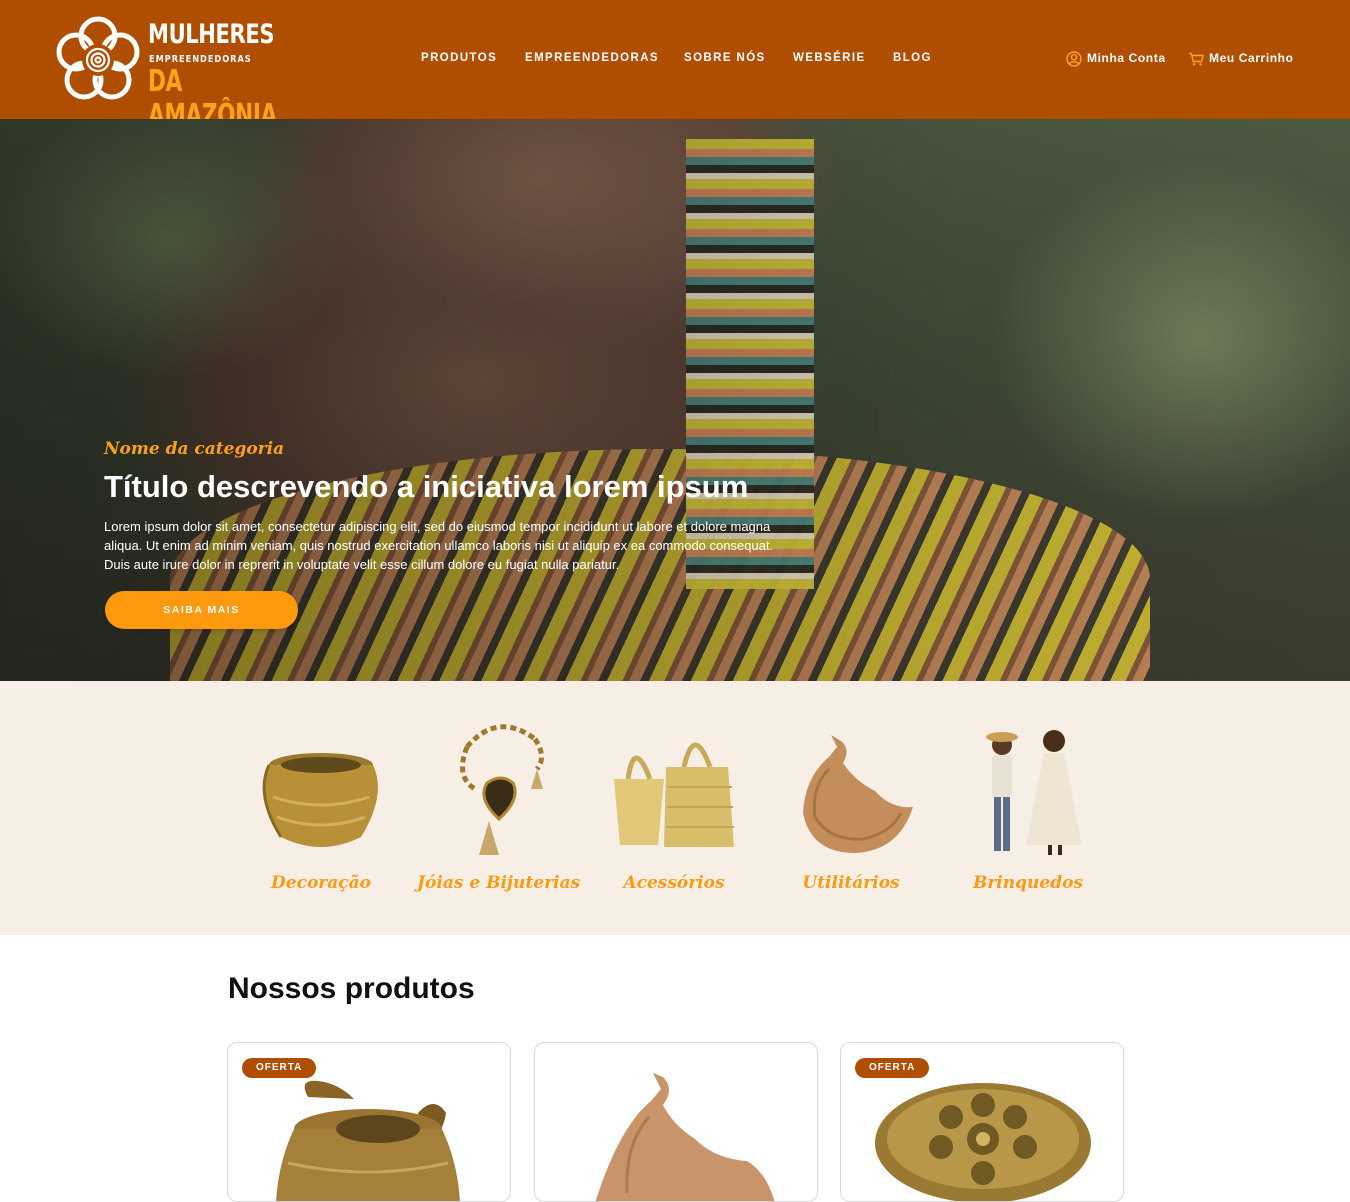 Image resolution: width=1350 pixels, height=1202 pixels. I want to click on nav-empreendedoras: EMPREENDEDORAS, so click(592, 58).